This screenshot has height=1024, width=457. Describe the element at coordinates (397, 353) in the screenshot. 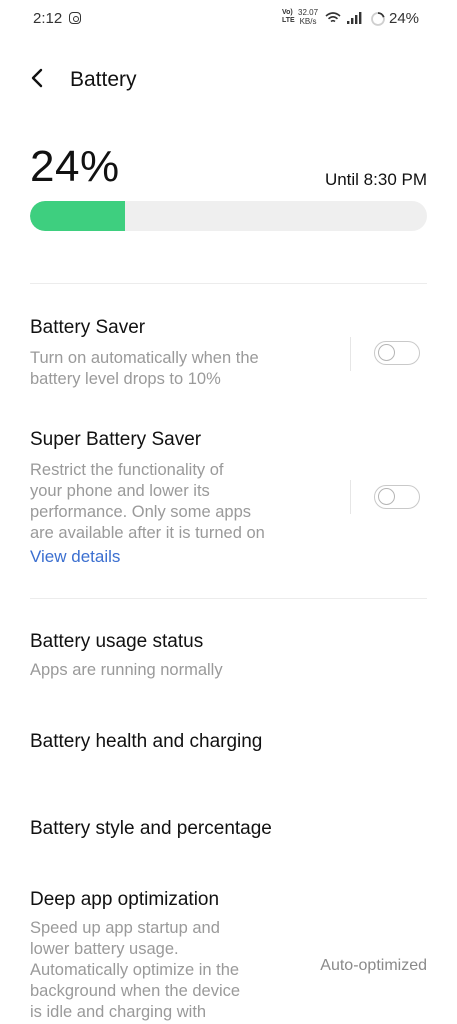

I see `battery-saver-toggle` at that location.